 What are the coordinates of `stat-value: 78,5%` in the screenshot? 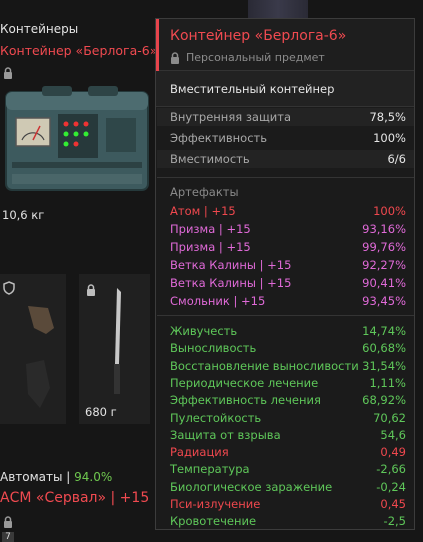 It's located at (387, 117).